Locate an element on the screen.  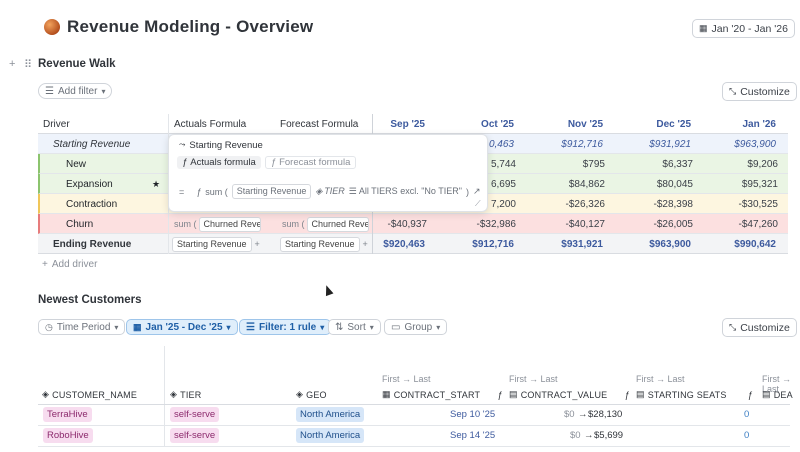
sort-button: ⇅ Sort ▾ is located at coordinates (354, 327).